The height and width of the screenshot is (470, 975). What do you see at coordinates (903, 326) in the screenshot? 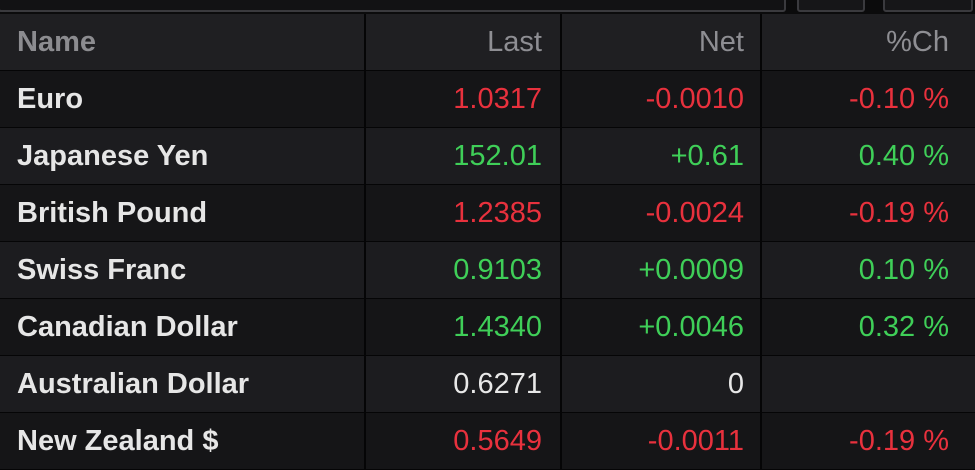
I see `percent-change: 0.32 %` at bounding box center [903, 326].